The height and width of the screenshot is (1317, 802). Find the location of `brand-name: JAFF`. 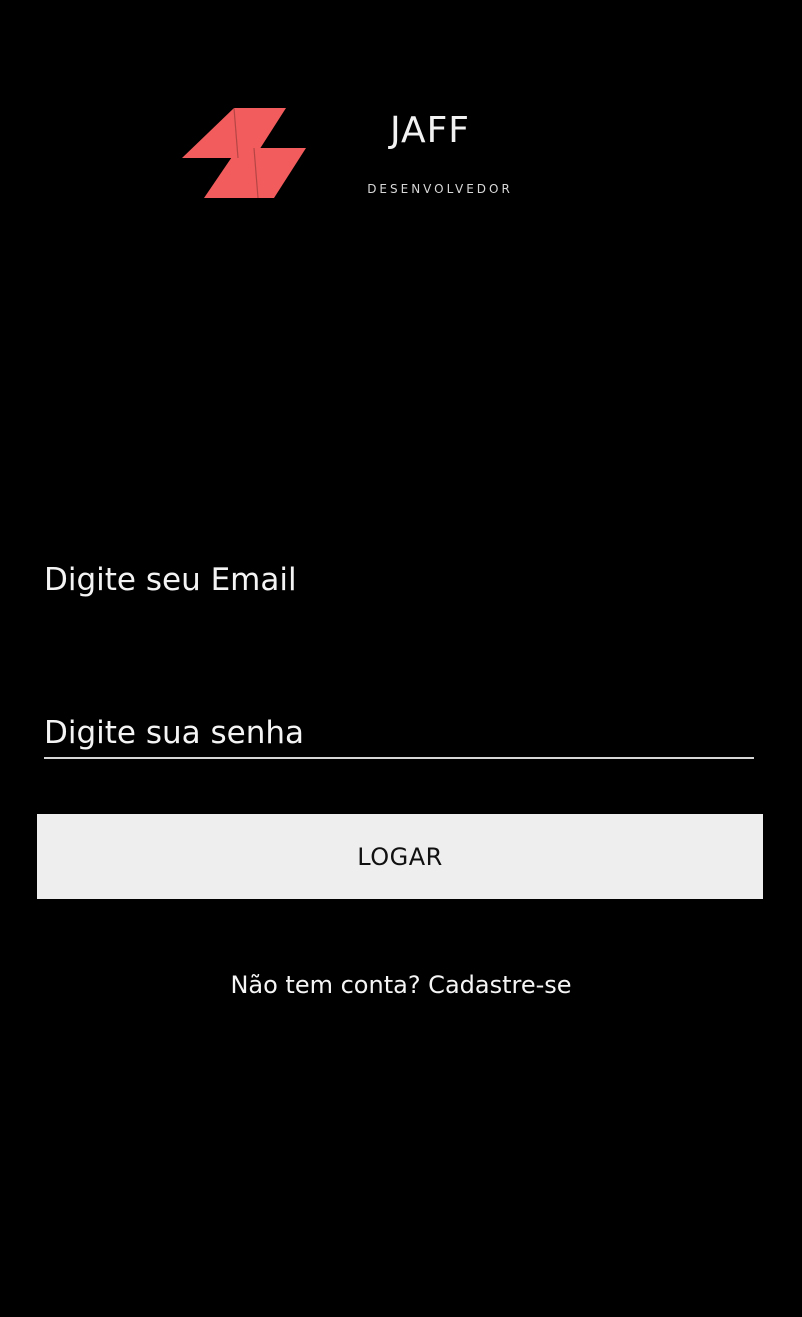

brand-name: JAFF is located at coordinates (430, 130).